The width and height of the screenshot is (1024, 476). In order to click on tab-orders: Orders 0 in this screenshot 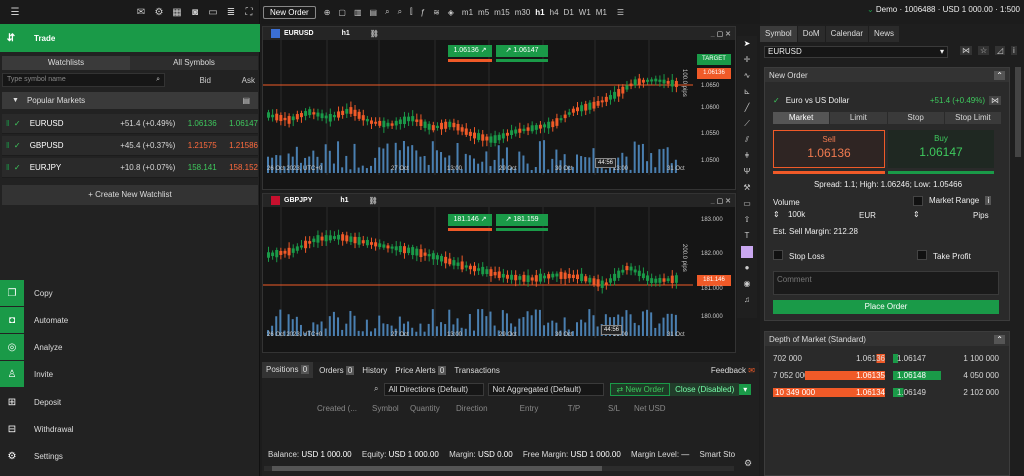, I will do `click(336, 370)`.